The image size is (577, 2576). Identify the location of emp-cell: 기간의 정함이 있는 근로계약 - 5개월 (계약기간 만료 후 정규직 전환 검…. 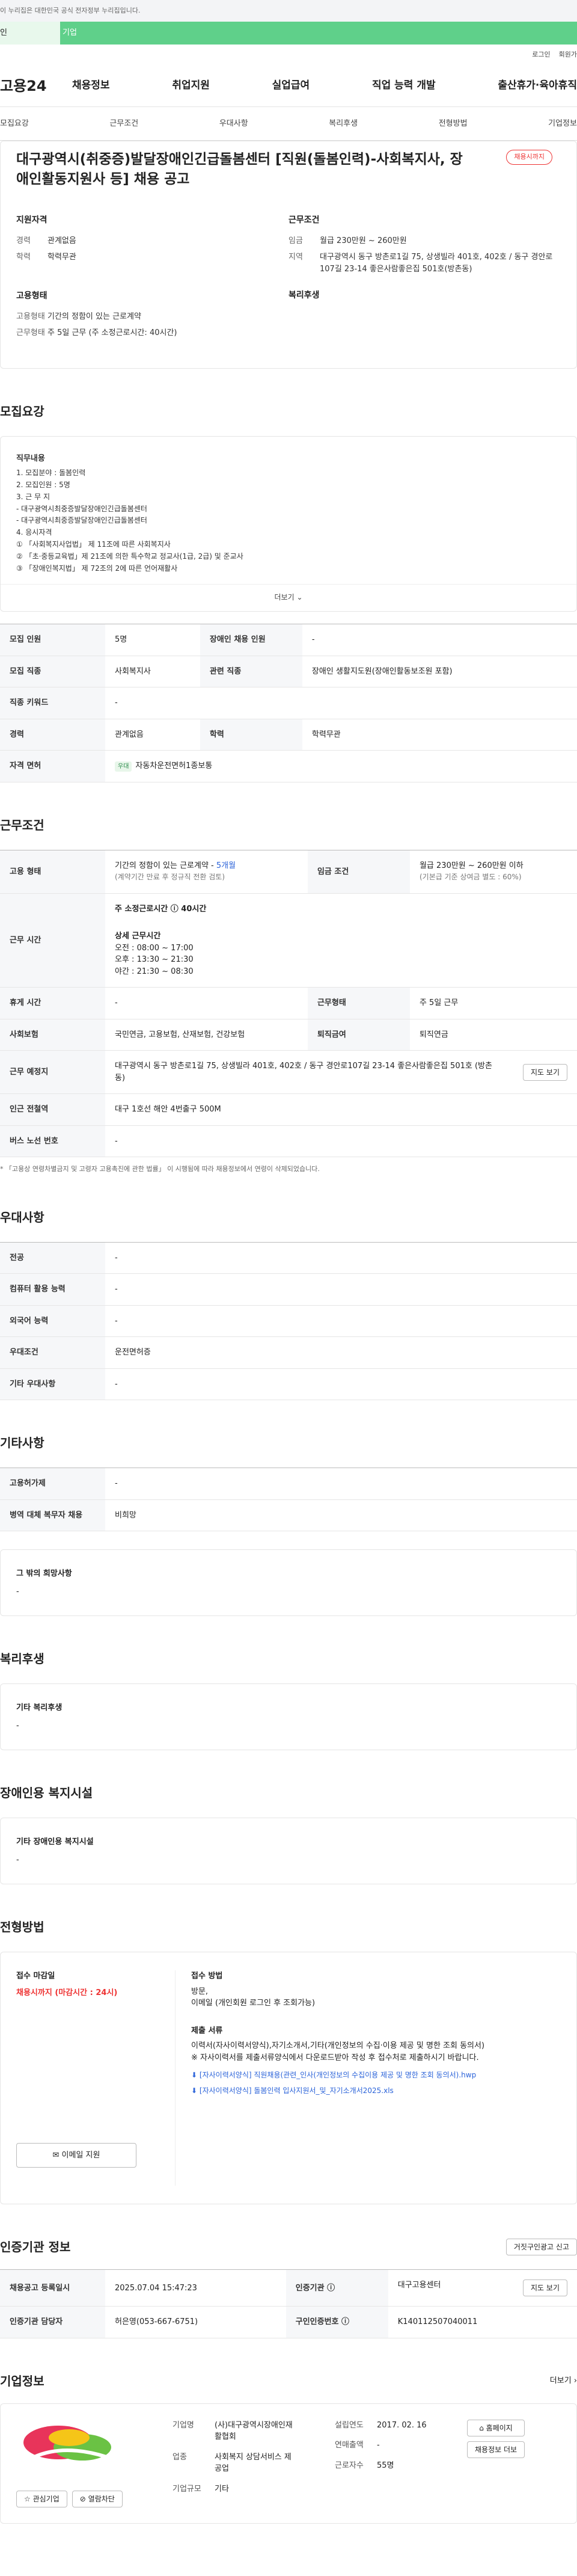
(207, 872).